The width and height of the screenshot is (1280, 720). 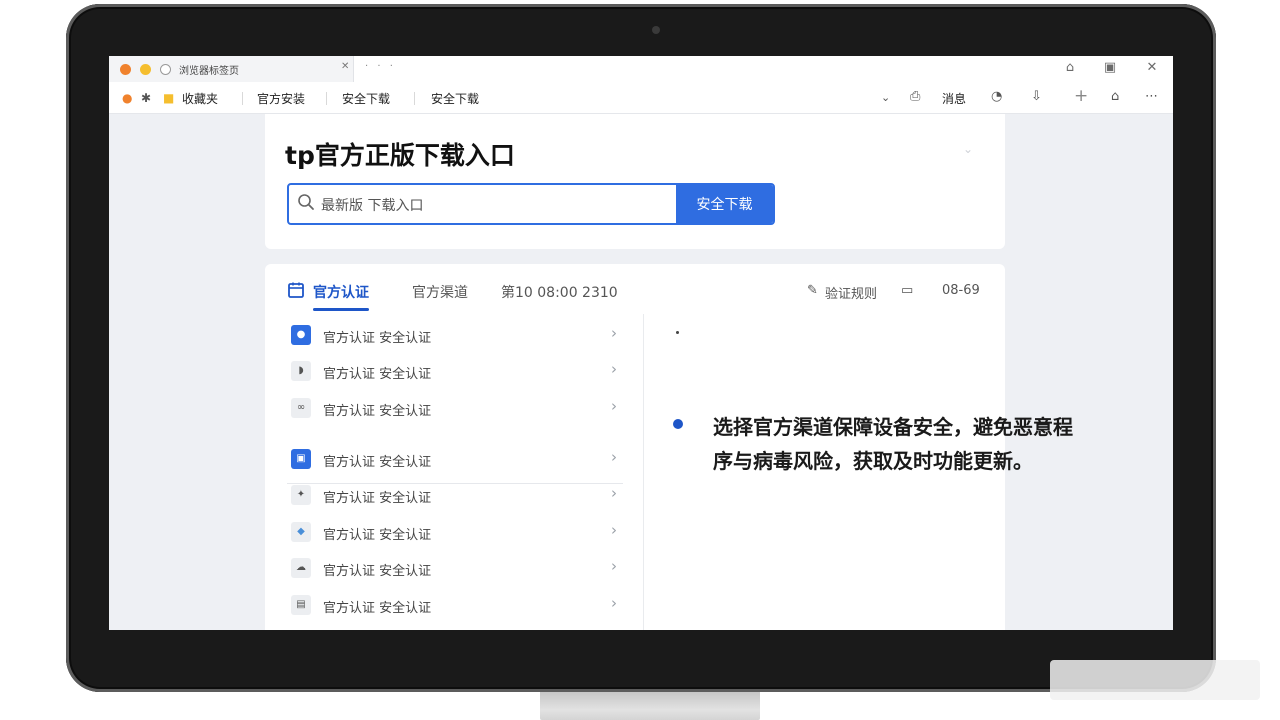 What do you see at coordinates (341, 292) in the screenshot?
I see `tab-official-cert: 官方认证` at bounding box center [341, 292].